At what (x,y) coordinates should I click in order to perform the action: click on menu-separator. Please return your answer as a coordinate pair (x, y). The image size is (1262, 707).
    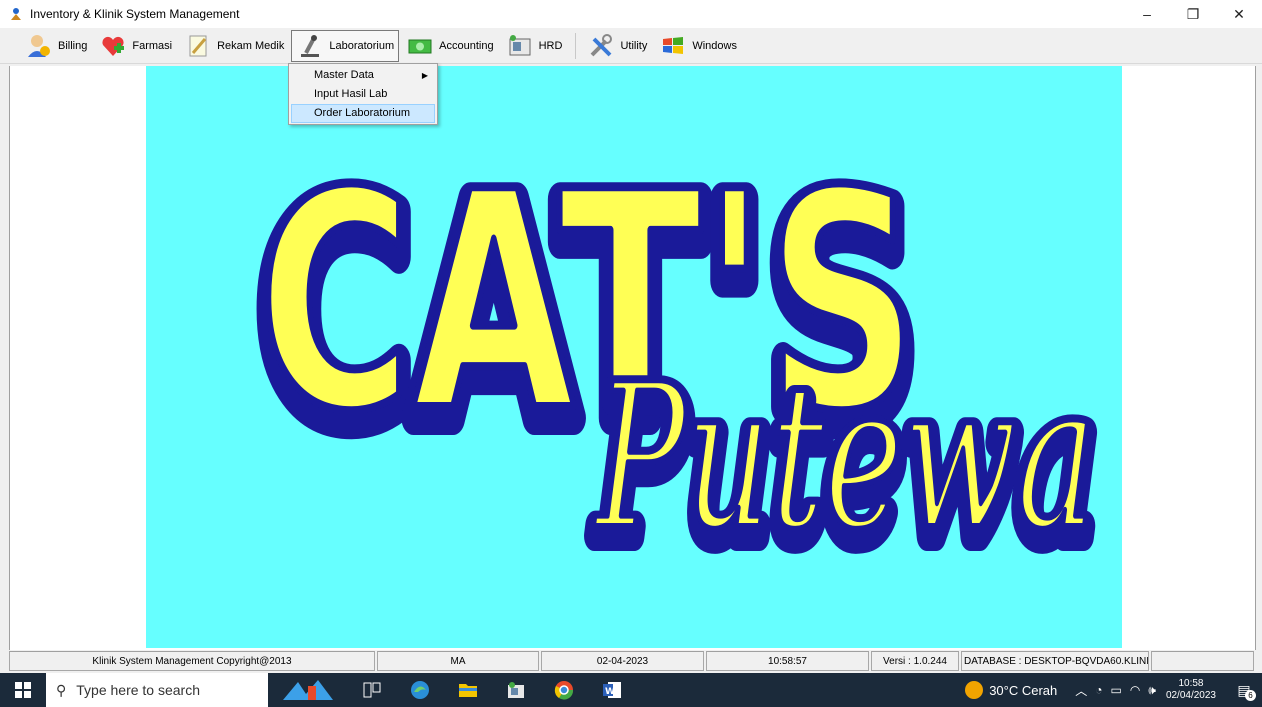
    Looking at the image, I should click on (576, 45).